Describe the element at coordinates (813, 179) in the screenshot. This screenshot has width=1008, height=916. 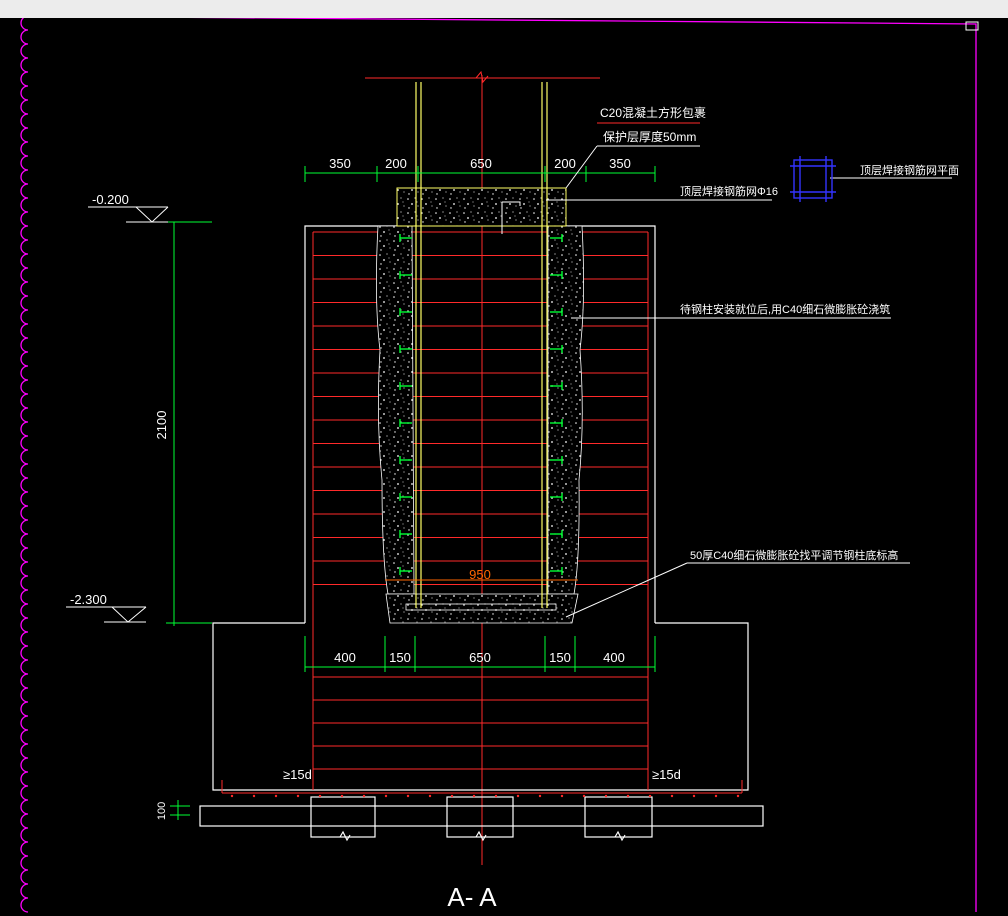
I see `mesh-plan-symbol` at that location.